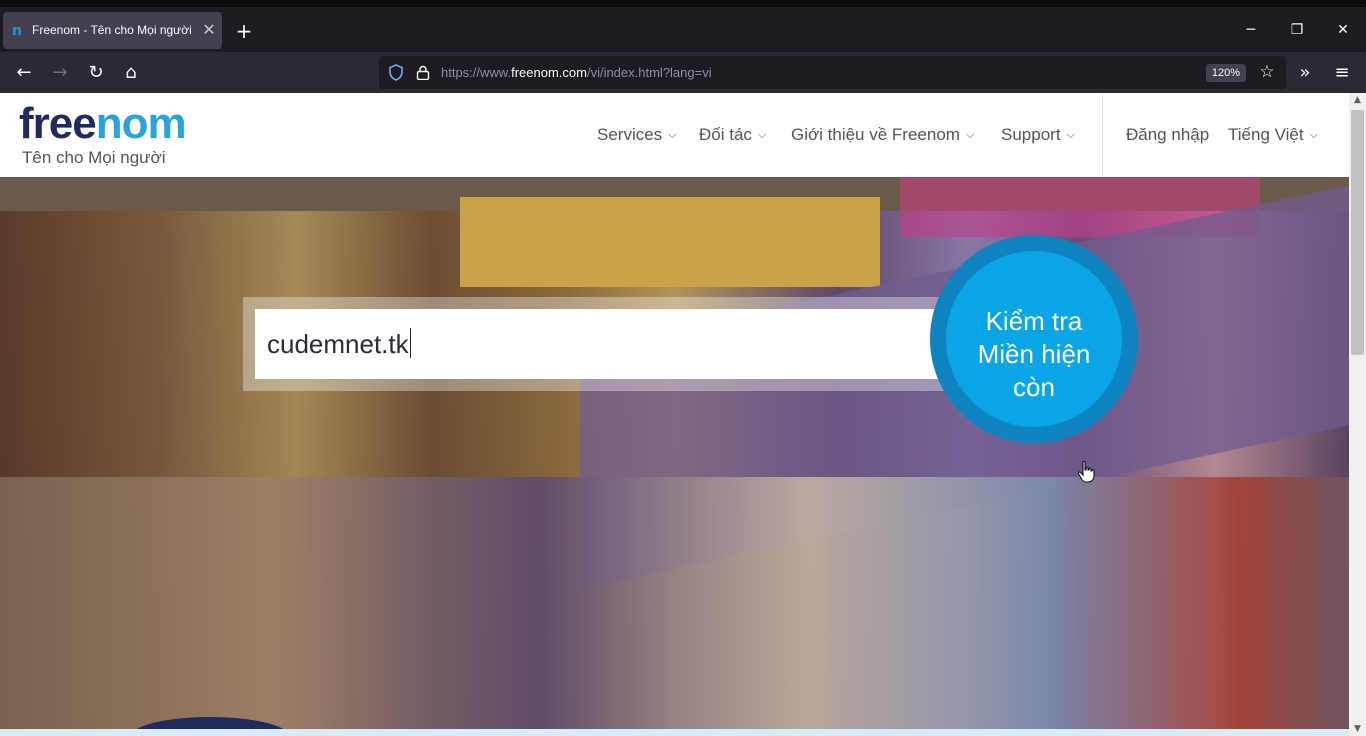 This screenshot has width=1366, height=736. I want to click on window-top-edge, so click(683, 3).